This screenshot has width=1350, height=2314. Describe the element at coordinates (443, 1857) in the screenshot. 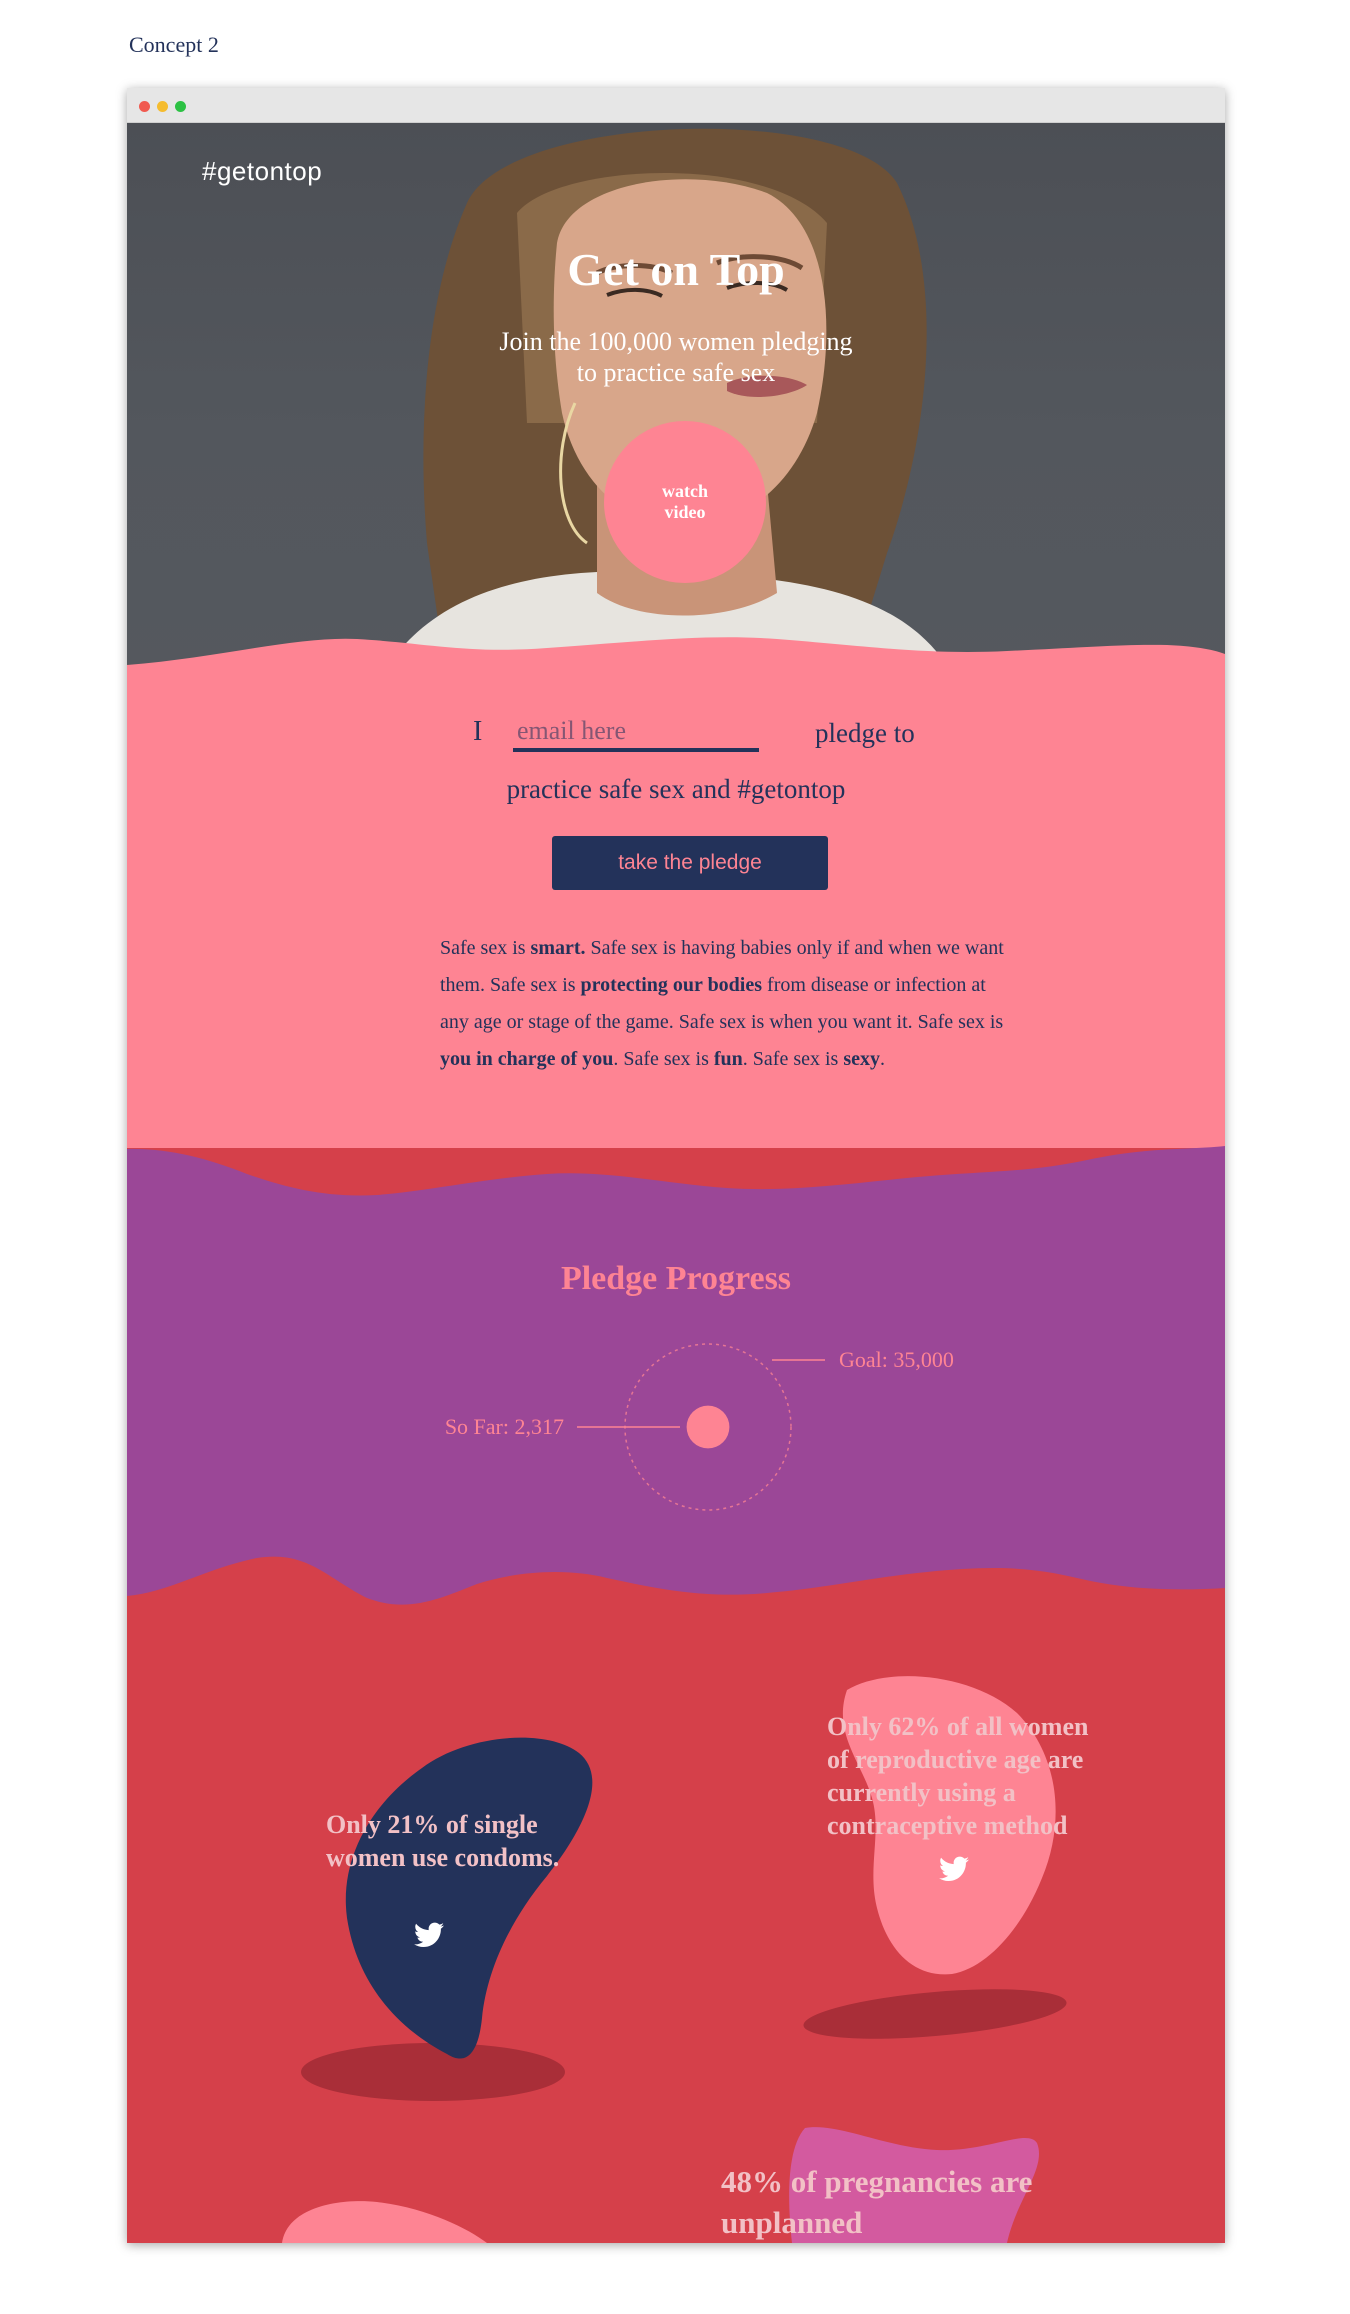

I see `stat-text-line: women use condoms.` at that location.